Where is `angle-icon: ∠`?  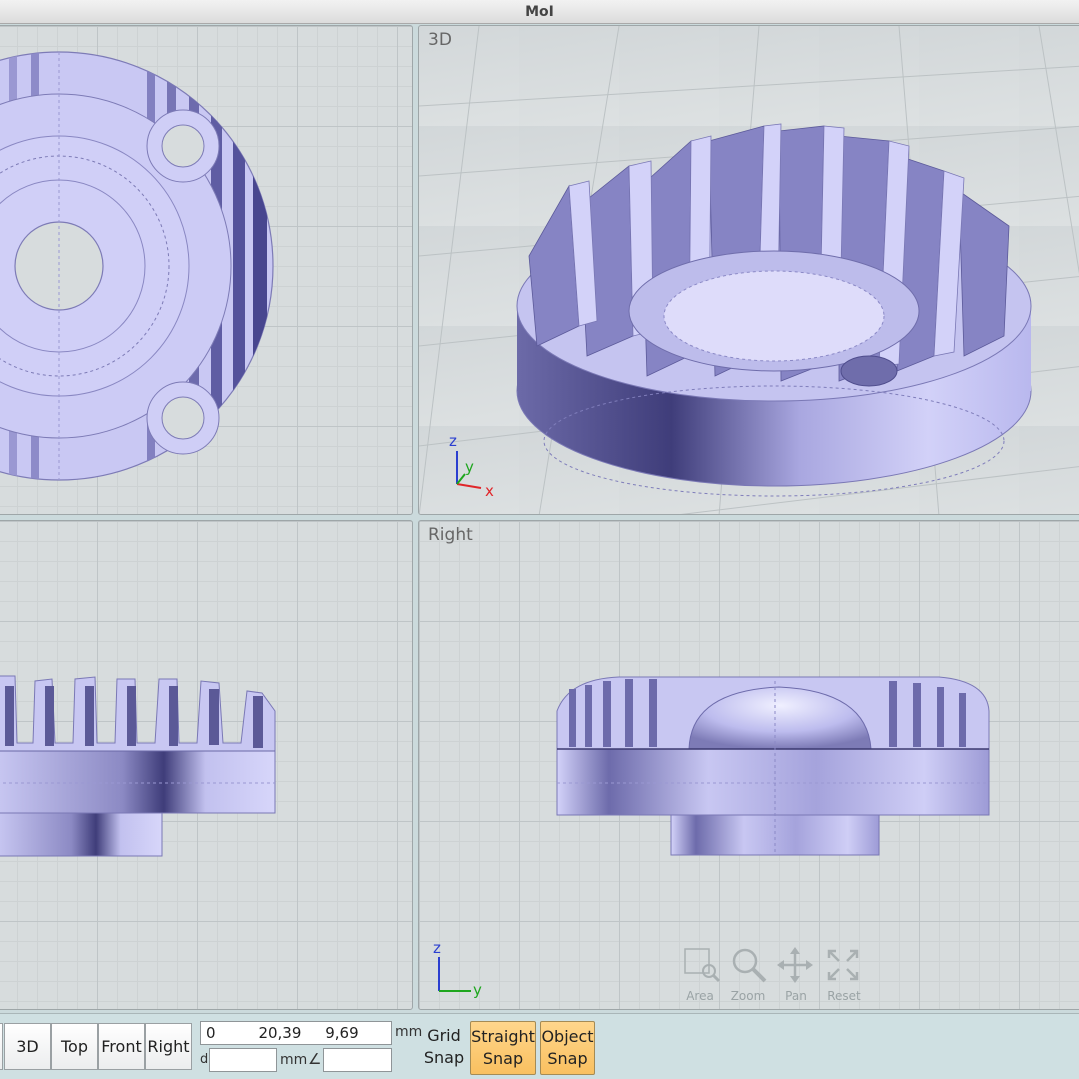
angle-icon: ∠ is located at coordinates (315, 1059).